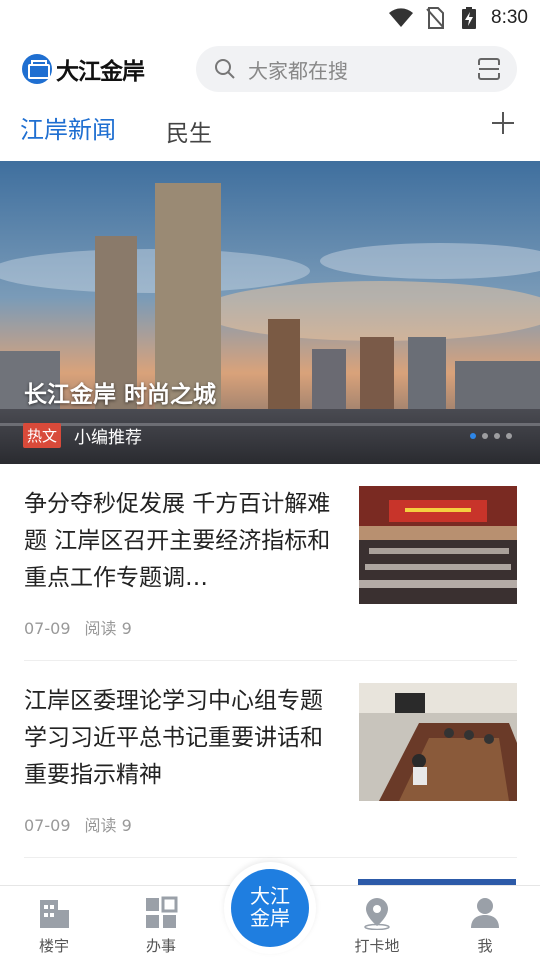 The image size is (540, 960). What do you see at coordinates (377, 913) in the screenshot?
I see `location-pin-icon` at bounding box center [377, 913].